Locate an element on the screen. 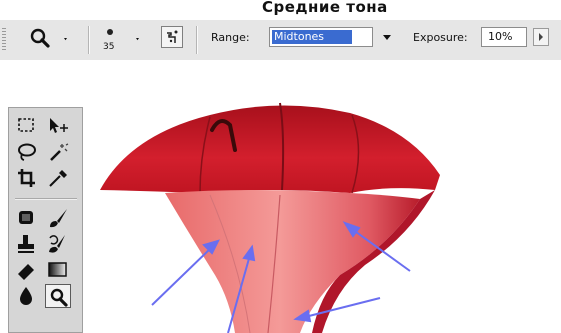 The height and width of the screenshot is (333, 561). options-bar-grip is located at coordinates (4, 40).